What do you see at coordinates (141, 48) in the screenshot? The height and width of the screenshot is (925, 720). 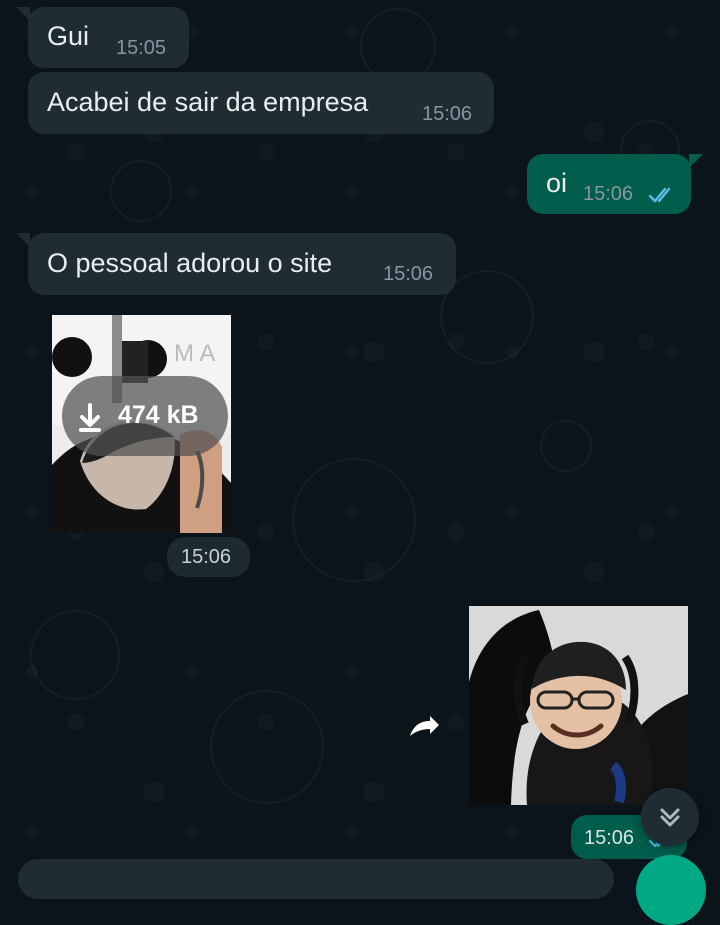 I see `message-time: 15:05` at bounding box center [141, 48].